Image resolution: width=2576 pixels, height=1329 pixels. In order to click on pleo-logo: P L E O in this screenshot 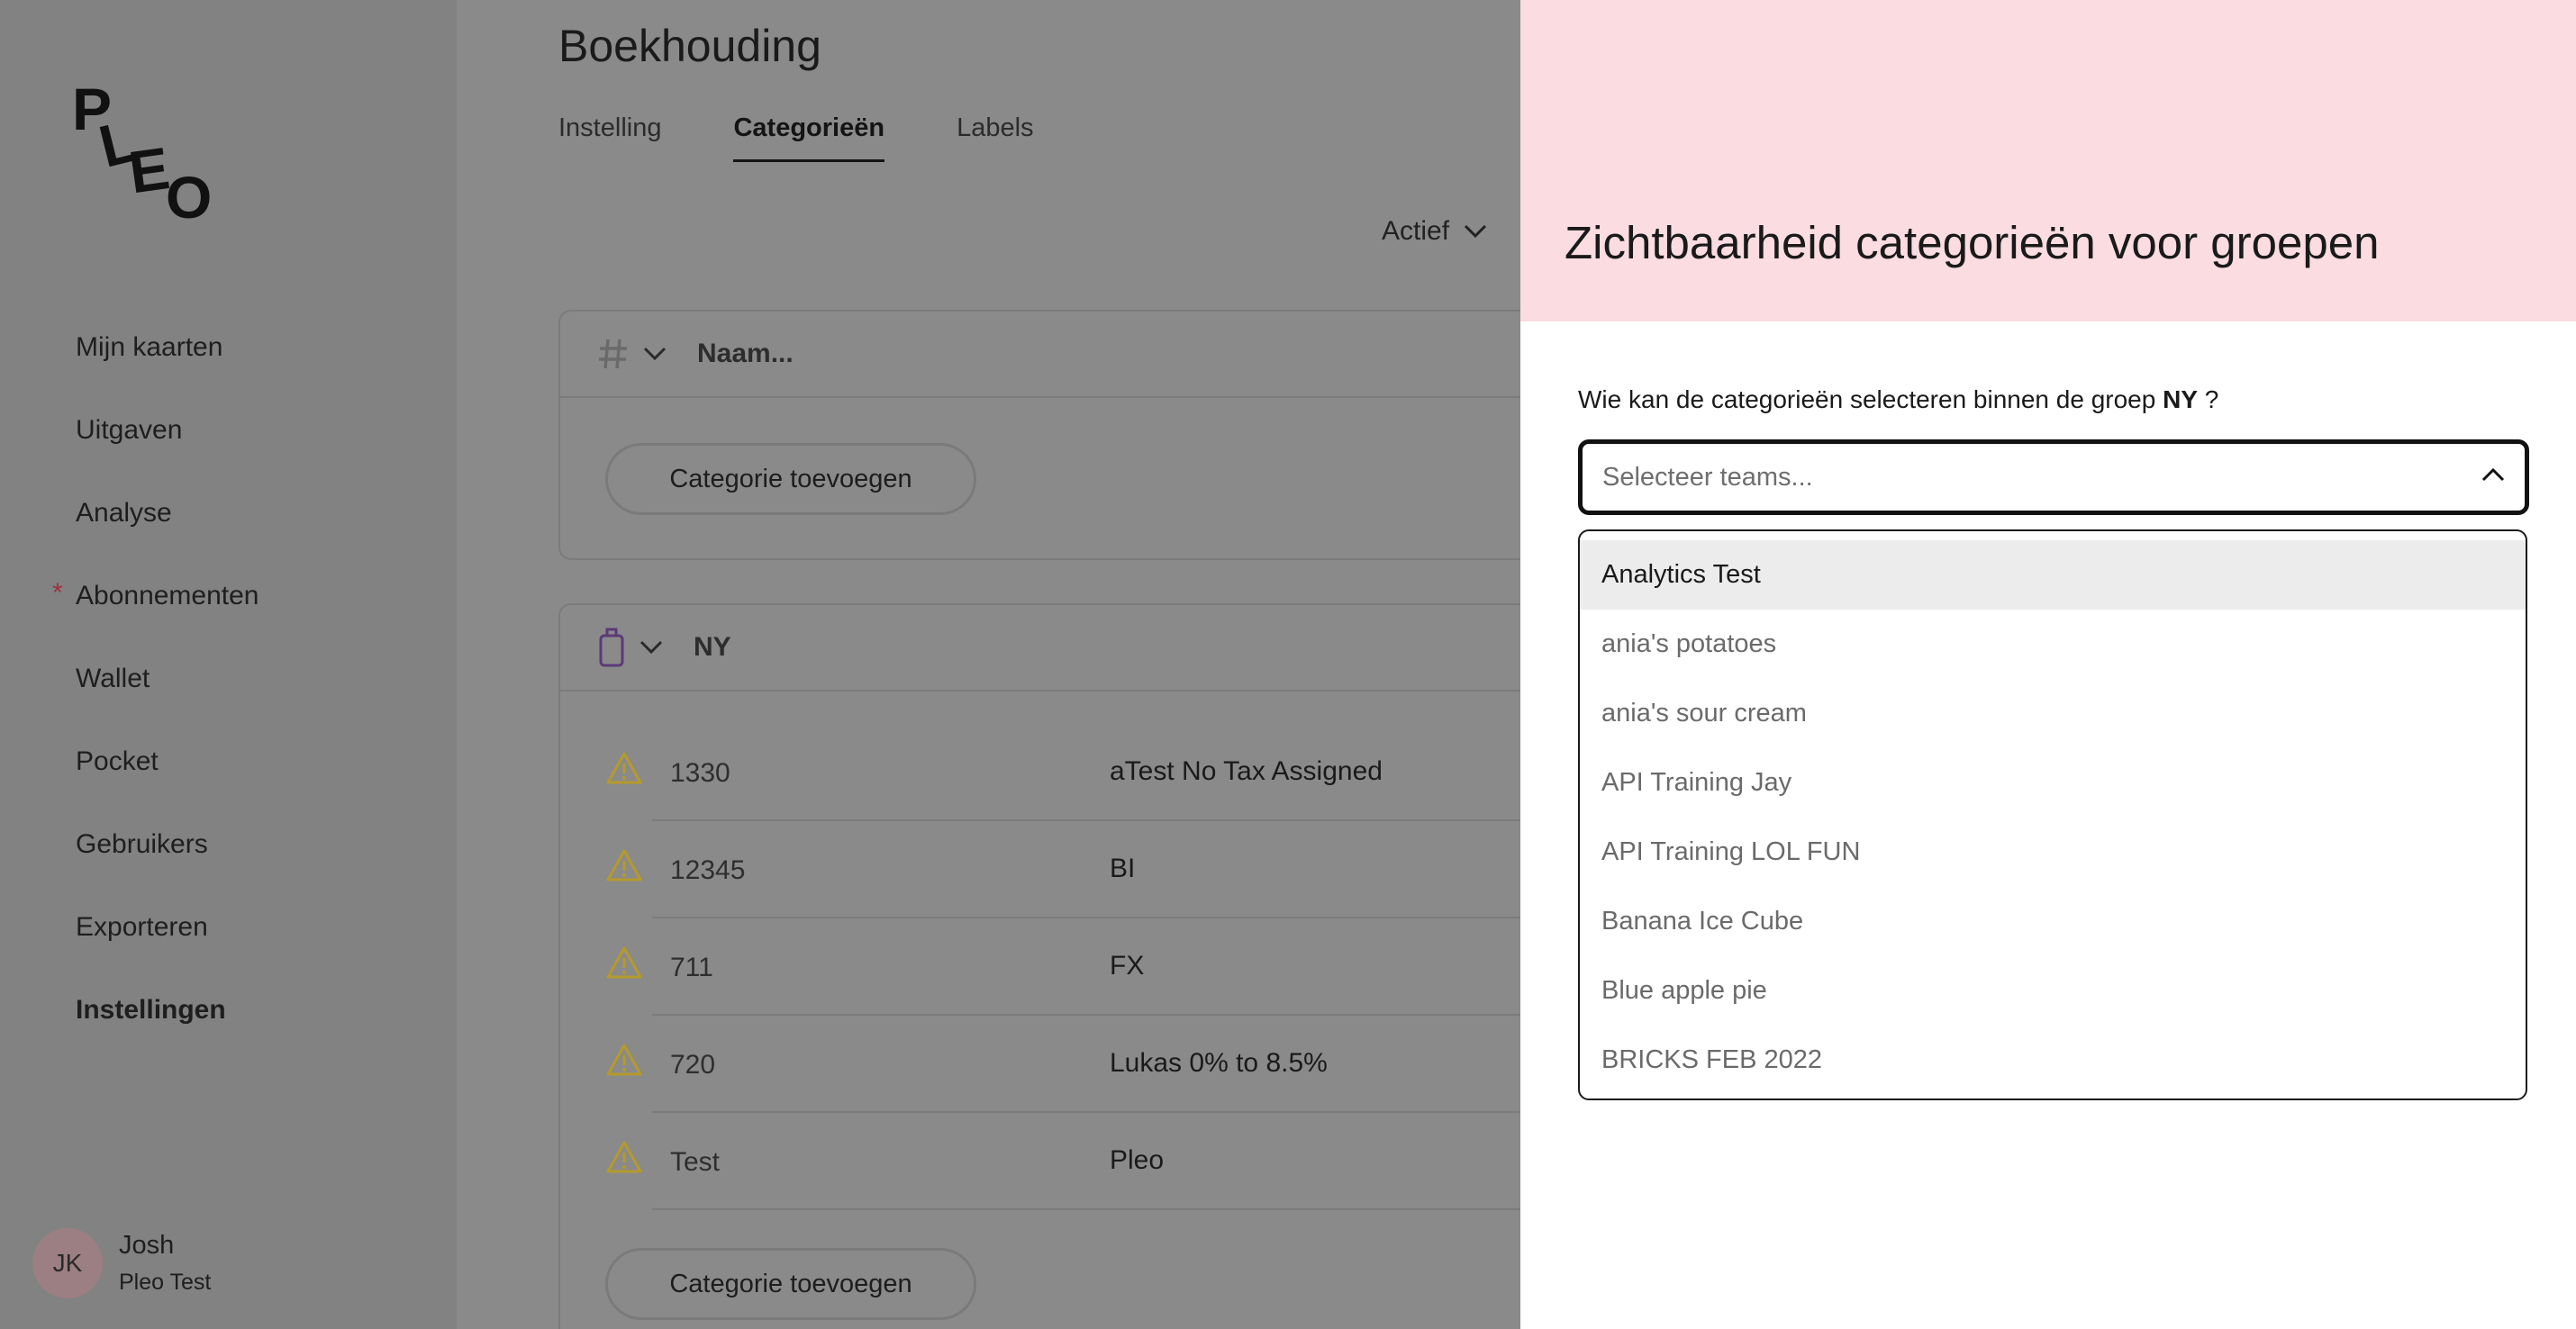, I will do `click(148, 150)`.